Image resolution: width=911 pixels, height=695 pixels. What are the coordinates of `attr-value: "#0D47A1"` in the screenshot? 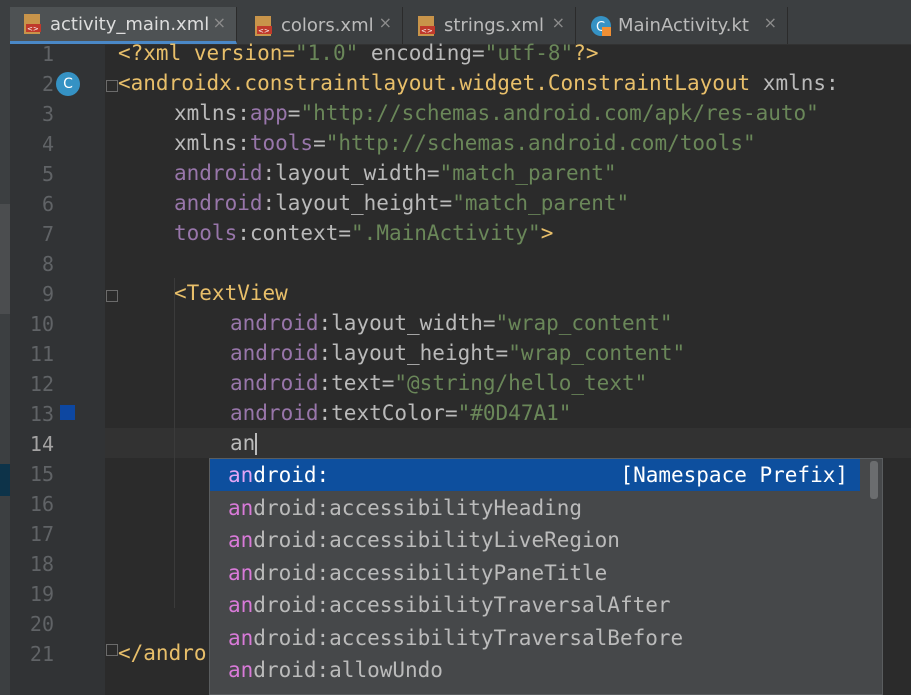 It's located at (514, 413).